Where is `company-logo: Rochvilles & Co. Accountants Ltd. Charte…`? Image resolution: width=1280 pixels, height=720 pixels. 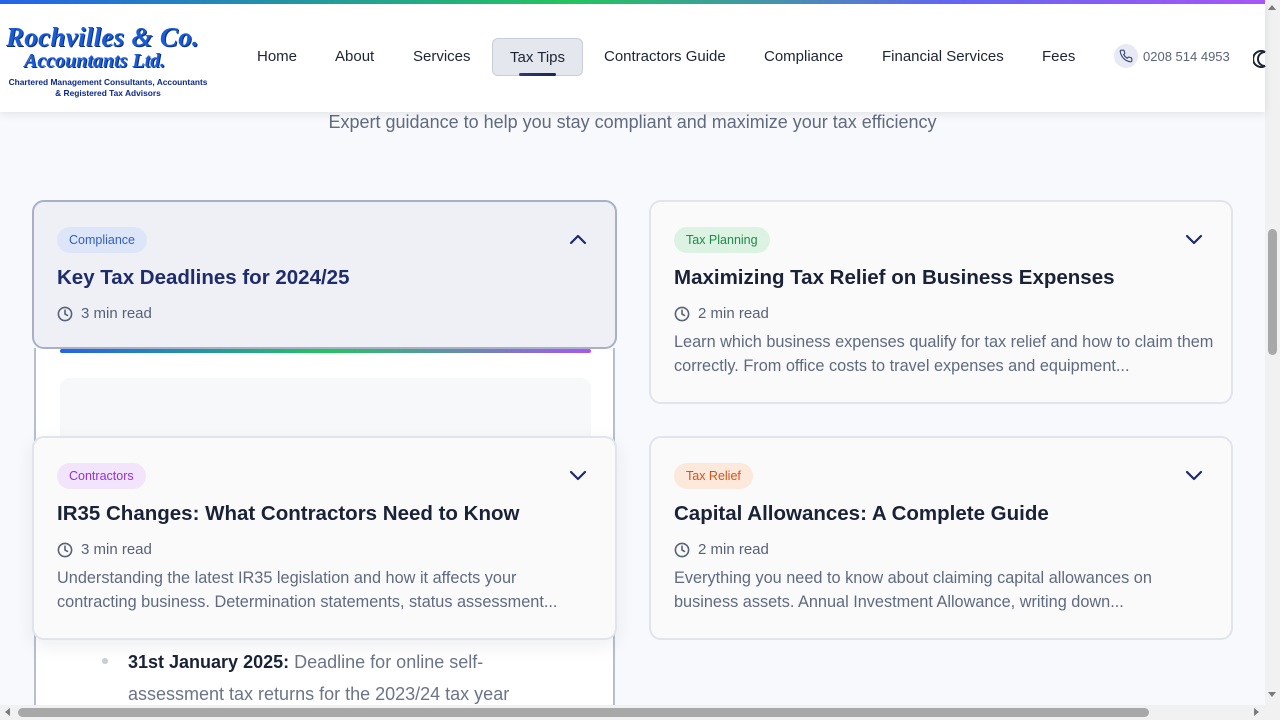 company-logo: Rochvilles & Co. Accountants Ltd. Charte… is located at coordinates (107, 61).